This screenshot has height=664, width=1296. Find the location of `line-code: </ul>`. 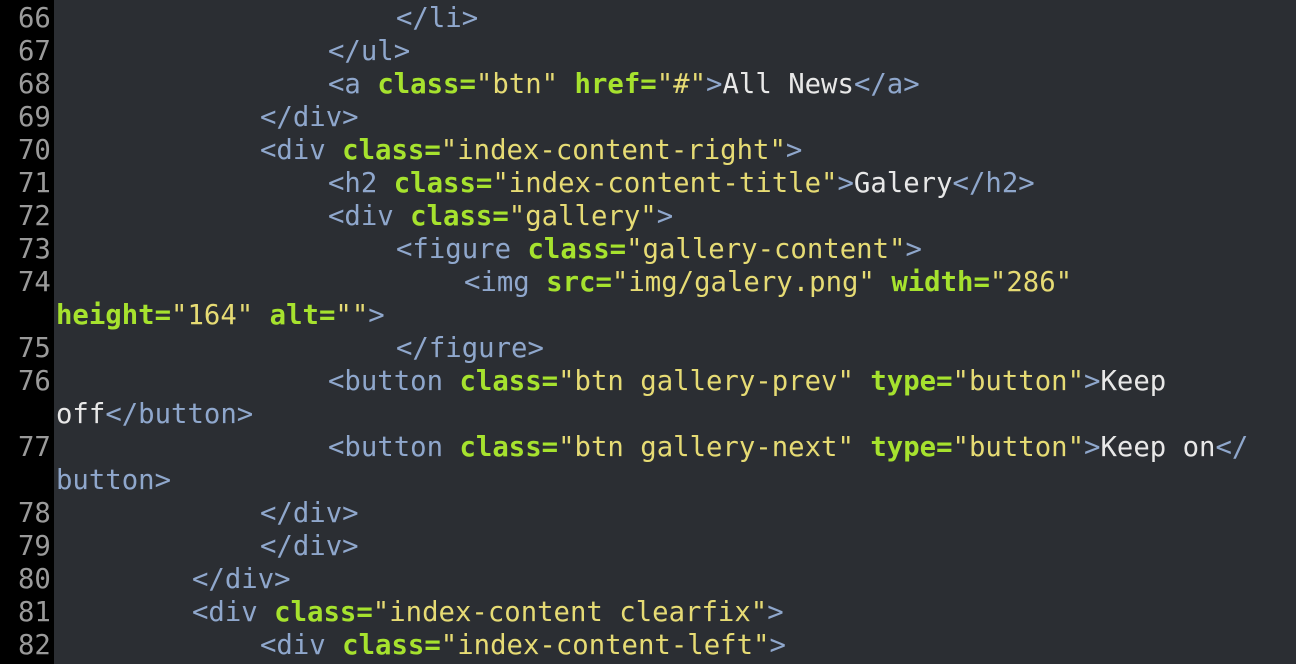

line-code: </ul> is located at coordinates (369, 51).